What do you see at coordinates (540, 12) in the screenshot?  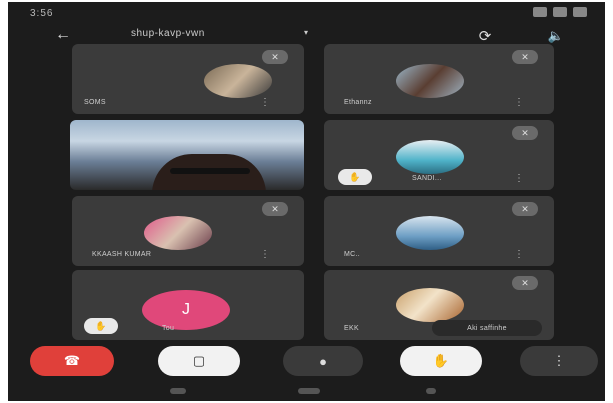 I see `signal-icon` at bounding box center [540, 12].